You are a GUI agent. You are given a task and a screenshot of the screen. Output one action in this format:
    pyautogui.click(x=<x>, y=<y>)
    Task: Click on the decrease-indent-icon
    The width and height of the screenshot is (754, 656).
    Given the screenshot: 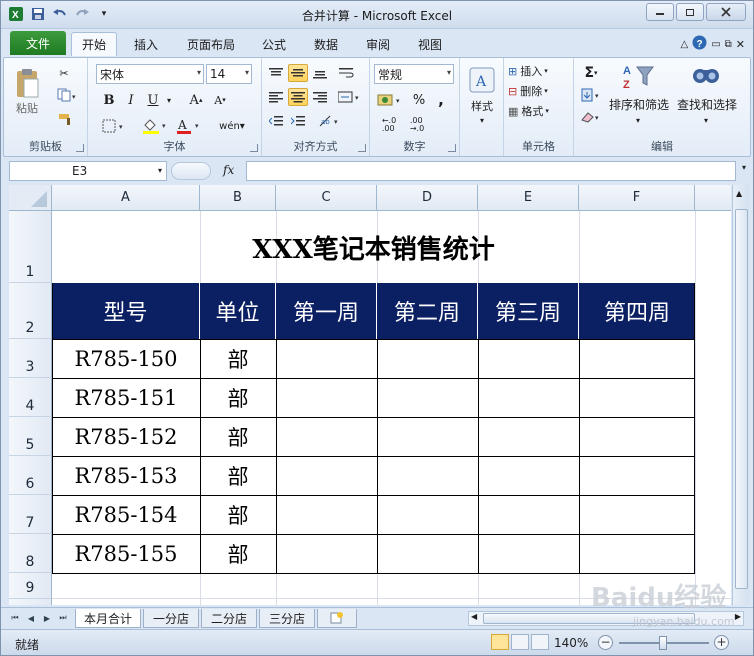 What is the action you would take?
    pyautogui.click(x=276, y=121)
    